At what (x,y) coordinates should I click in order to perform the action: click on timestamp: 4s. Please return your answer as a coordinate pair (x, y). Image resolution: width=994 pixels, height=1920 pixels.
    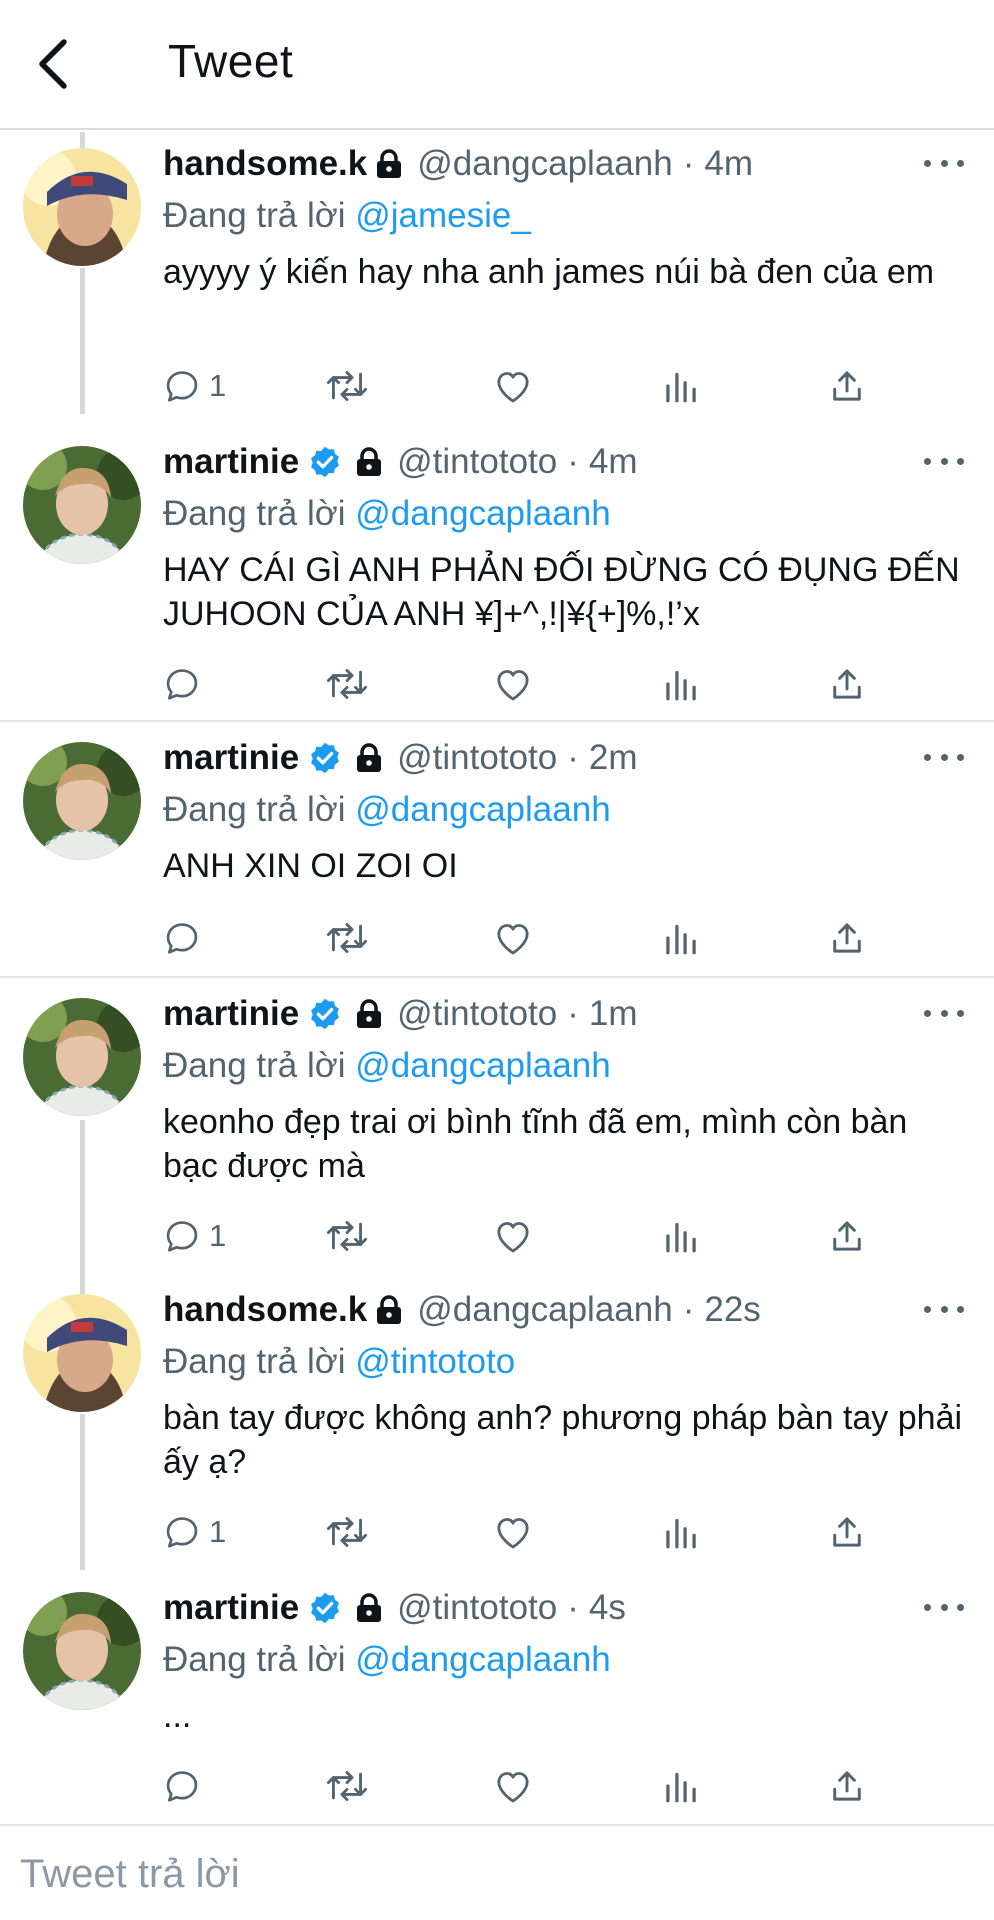
    Looking at the image, I should click on (607, 1608).